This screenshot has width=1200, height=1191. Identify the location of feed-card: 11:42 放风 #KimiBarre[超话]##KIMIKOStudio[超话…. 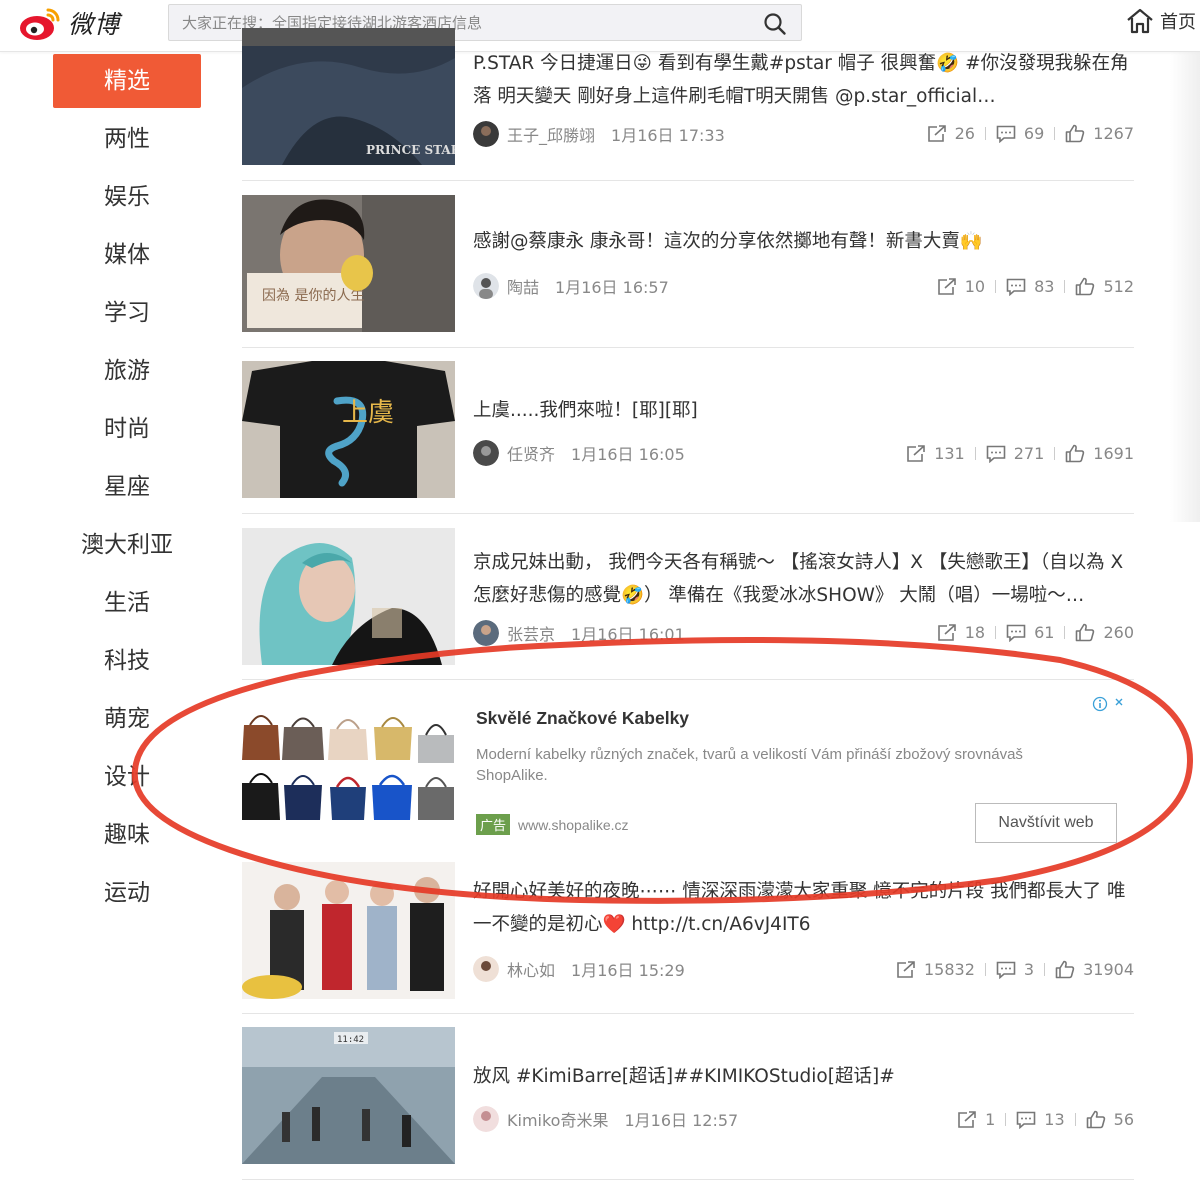
(688, 1097).